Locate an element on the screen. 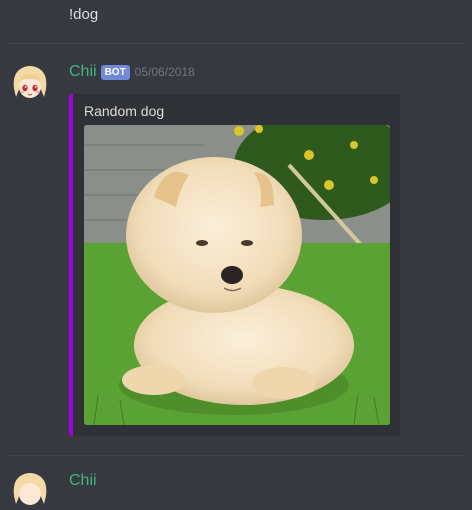 This screenshot has width=472, height=510. bot-badge: BOT is located at coordinates (115, 72).